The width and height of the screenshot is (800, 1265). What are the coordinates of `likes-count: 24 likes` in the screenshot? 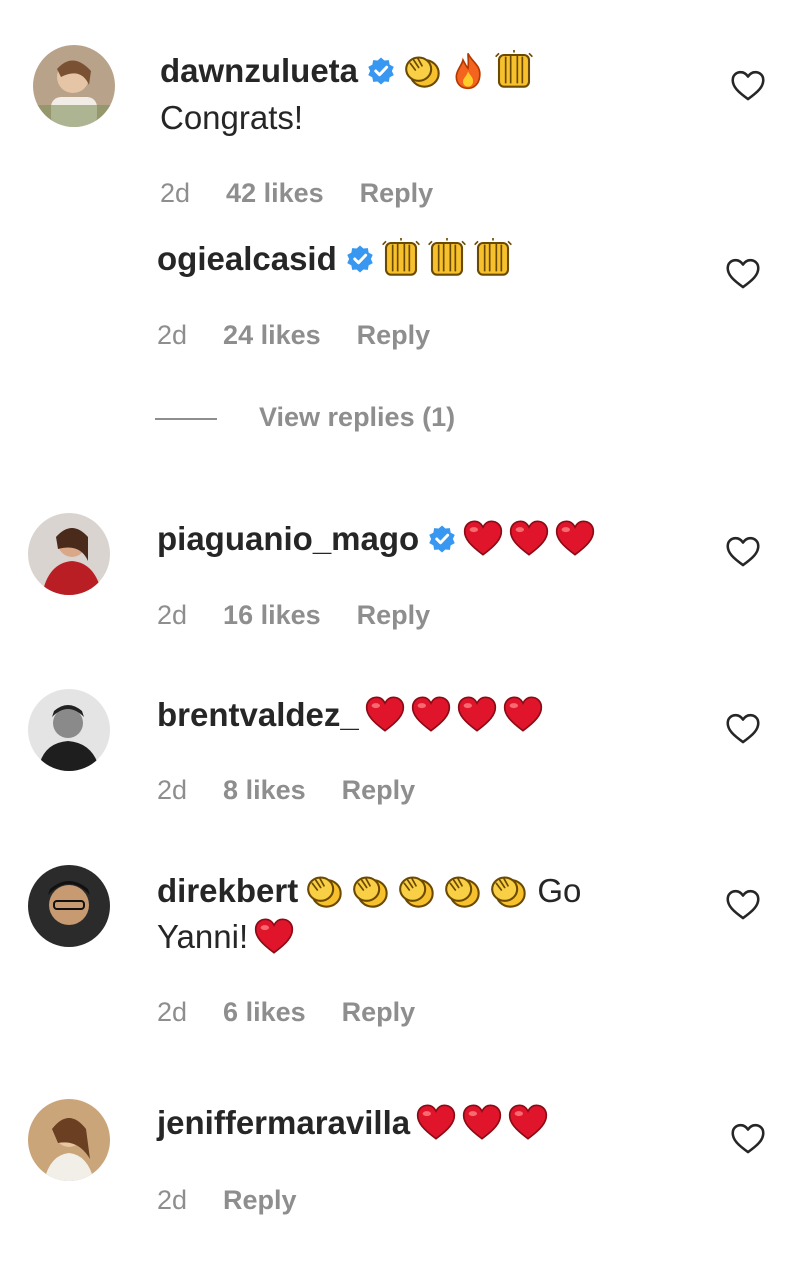 It's located at (272, 335).